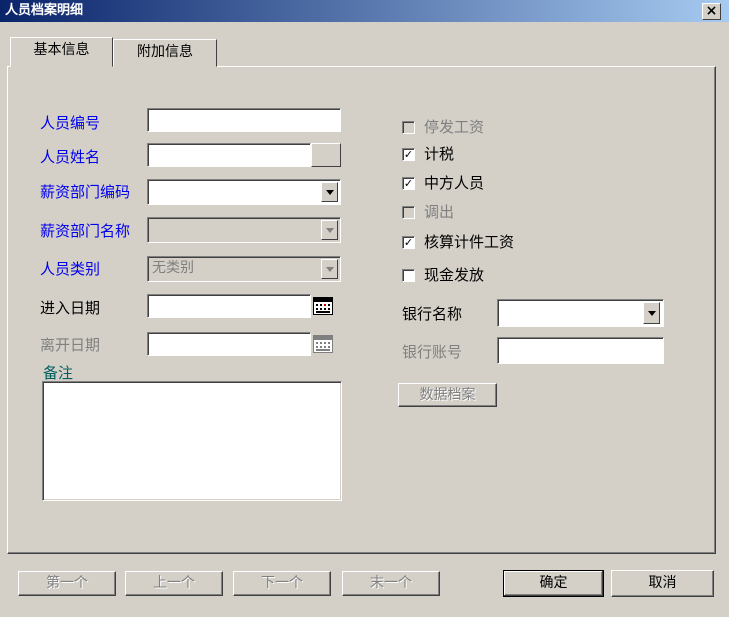  Describe the element at coordinates (432, 314) in the screenshot. I see `bank-name-label: 银行名称` at that location.